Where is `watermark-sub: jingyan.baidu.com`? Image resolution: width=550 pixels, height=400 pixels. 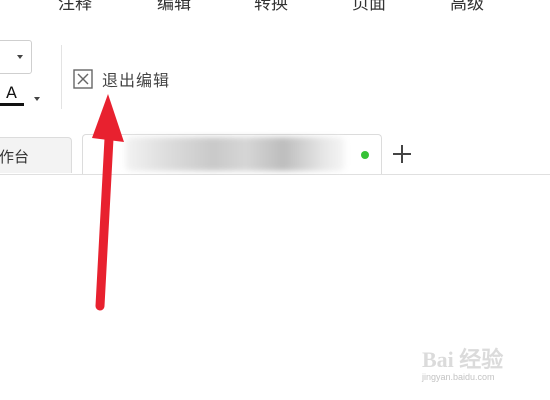
watermark-sub: jingyan.baidu.com is located at coordinates (458, 377).